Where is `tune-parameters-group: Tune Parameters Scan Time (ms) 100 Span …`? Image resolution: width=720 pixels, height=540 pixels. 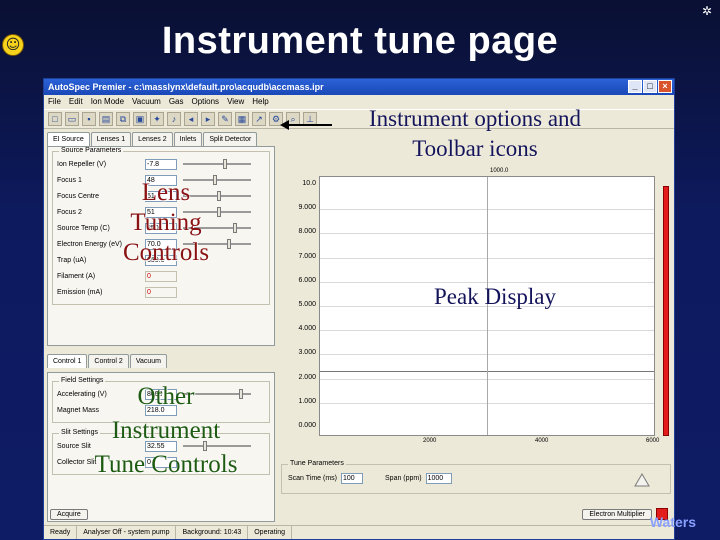 tune-parameters-group: Tune Parameters Scan Time (ms) 100 Span … is located at coordinates (476, 477).